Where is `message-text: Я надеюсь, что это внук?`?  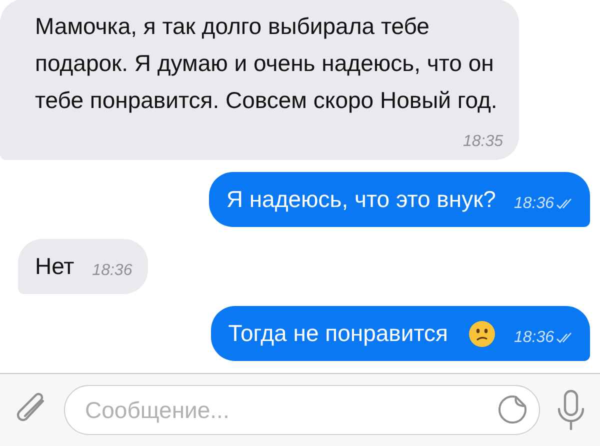
message-text: Я надеюсь, что это внук? is located at coordinates (361, 199).